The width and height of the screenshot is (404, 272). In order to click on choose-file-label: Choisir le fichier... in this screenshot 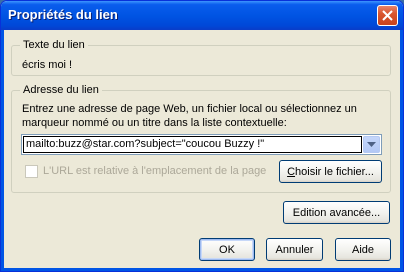, I will do `click(330, 171)`.